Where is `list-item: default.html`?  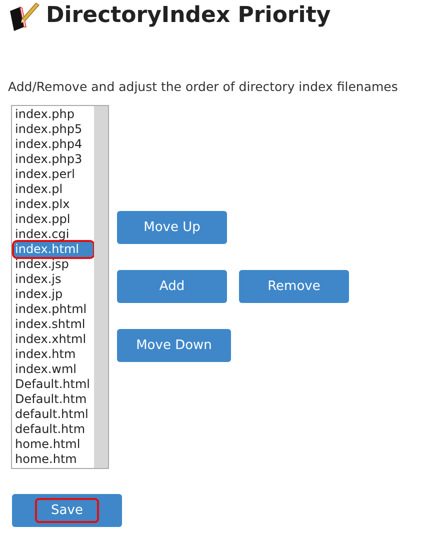 list-item: default.html is located at coordinates (53, 414).